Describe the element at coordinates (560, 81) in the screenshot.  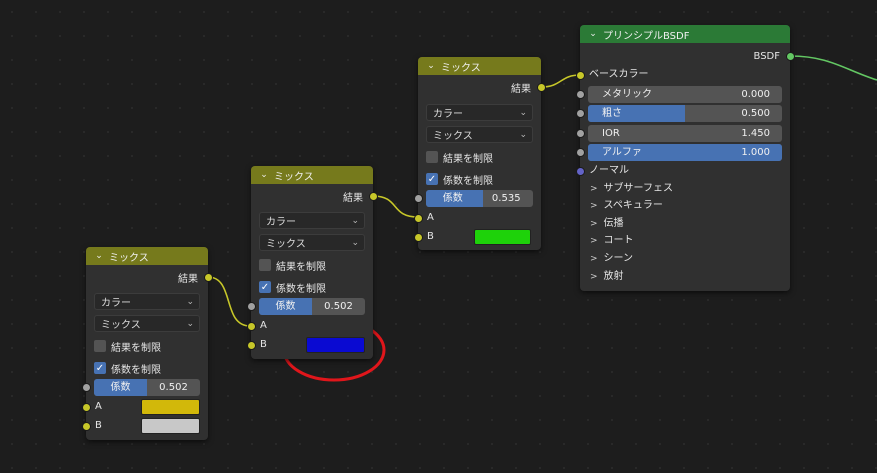
I see `link-mix3-to-bsdf` at that location.